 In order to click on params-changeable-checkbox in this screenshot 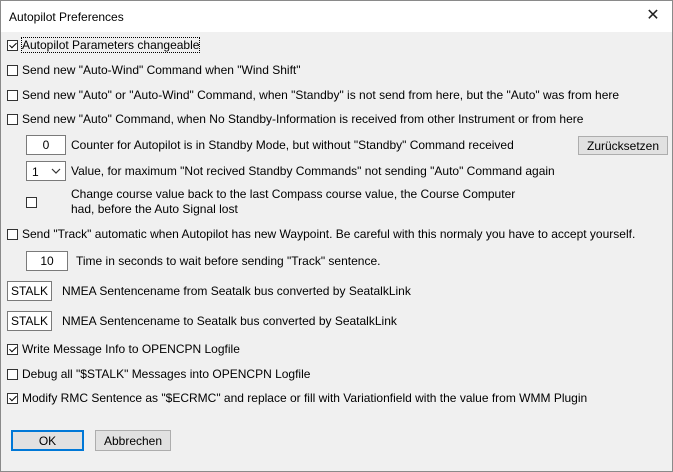, I will do `click(12, 45)`.